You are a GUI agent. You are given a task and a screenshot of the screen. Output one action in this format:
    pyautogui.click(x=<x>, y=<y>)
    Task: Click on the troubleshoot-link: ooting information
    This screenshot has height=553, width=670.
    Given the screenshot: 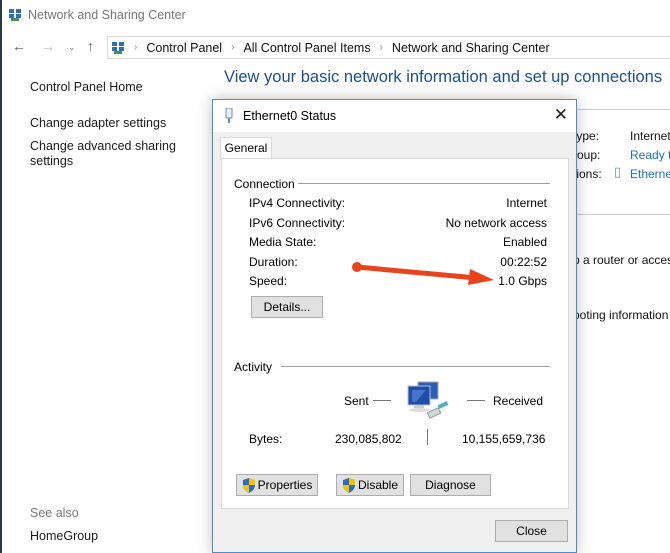 What is the action you would take?
    pyautogui.click(x=620, y=315)
    